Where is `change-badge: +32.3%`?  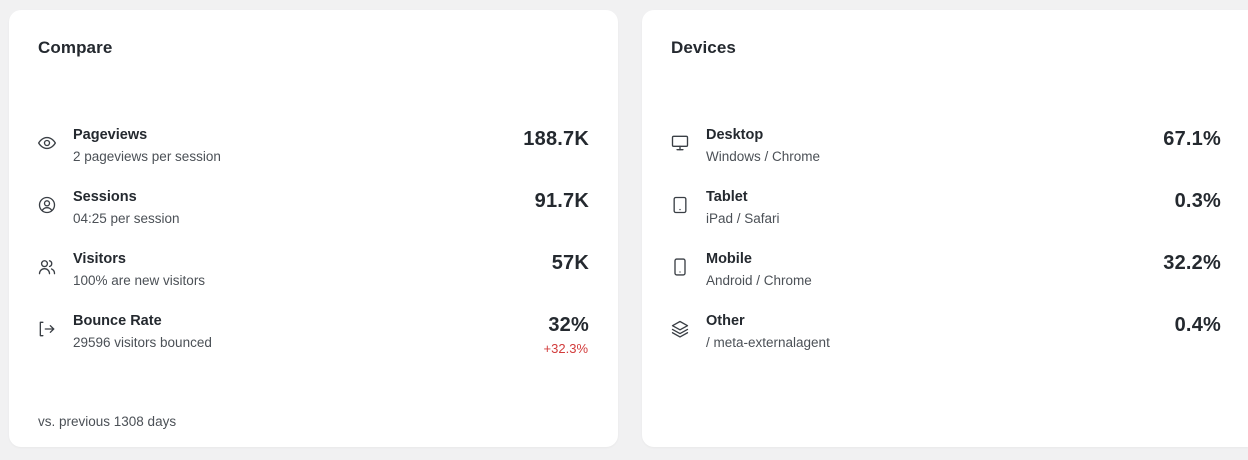
change-badge: +32.3% is located at coordinates (565, 348).